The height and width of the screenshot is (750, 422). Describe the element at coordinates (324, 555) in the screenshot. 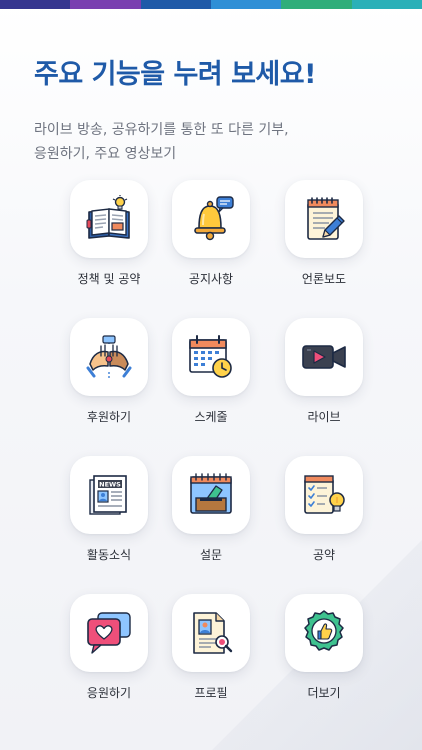

I see `feature-label: 공약` at that location.